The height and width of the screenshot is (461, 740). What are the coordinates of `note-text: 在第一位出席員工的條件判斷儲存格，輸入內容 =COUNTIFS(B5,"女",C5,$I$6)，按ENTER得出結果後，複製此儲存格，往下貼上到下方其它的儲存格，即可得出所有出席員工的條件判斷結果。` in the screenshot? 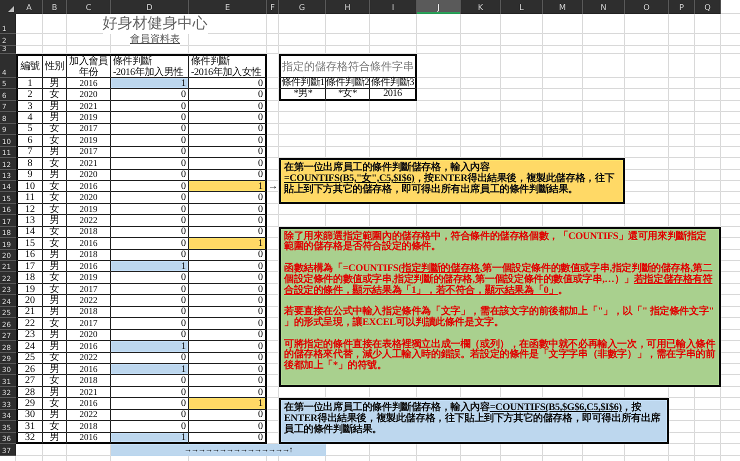 It's located at (450, 179).